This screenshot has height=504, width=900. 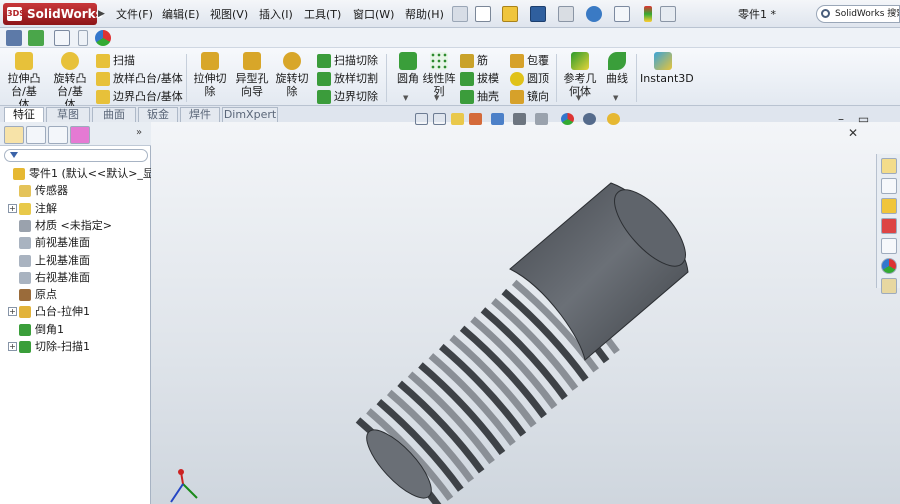 I want to click on wrap-button: 包覆, so click(x=529, y=61).